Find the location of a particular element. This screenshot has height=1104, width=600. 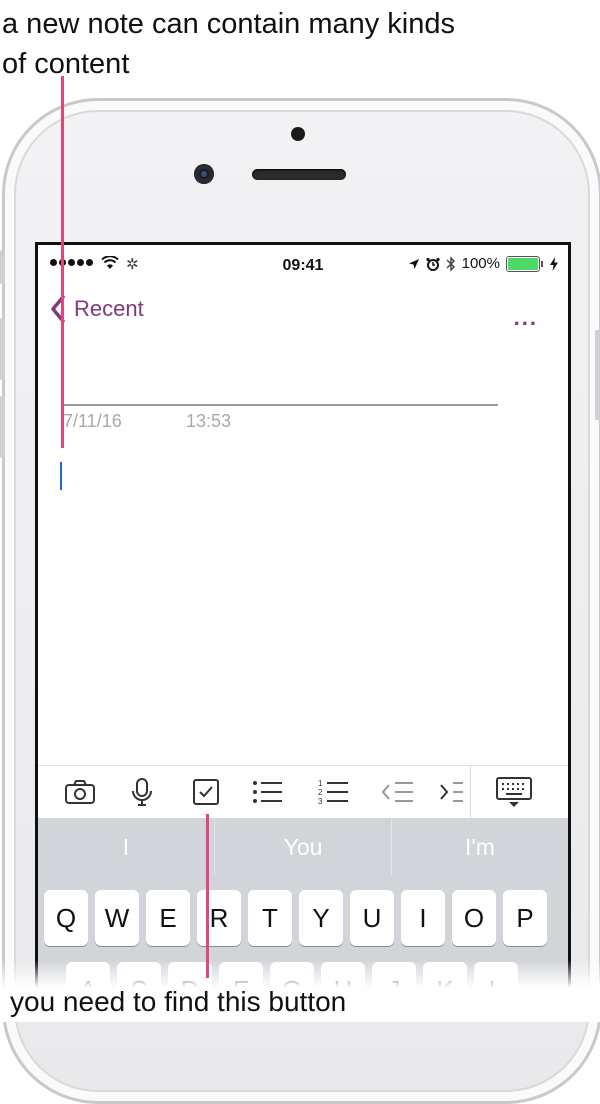

svg-text: 1 is located at coordinates (320, 783).